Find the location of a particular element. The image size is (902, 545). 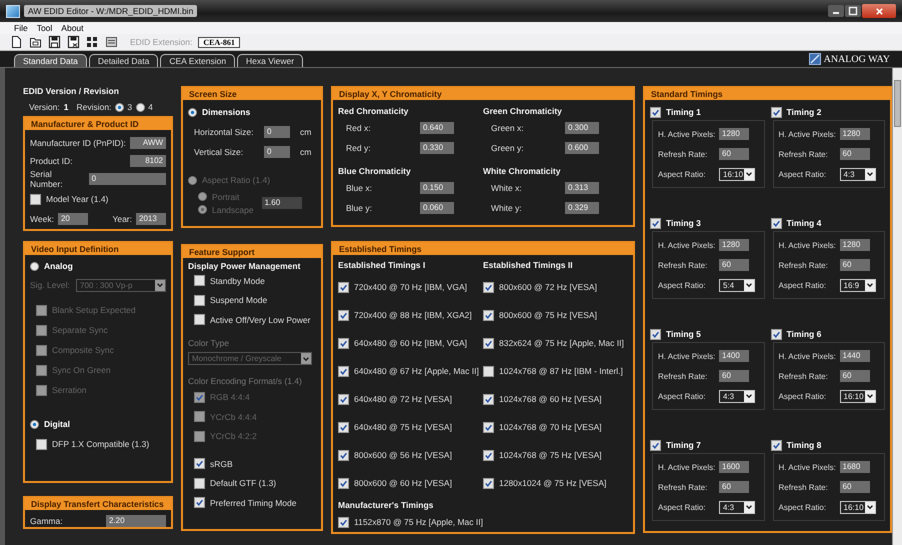

text-field: 1680 is located at coordinates (855, 467).